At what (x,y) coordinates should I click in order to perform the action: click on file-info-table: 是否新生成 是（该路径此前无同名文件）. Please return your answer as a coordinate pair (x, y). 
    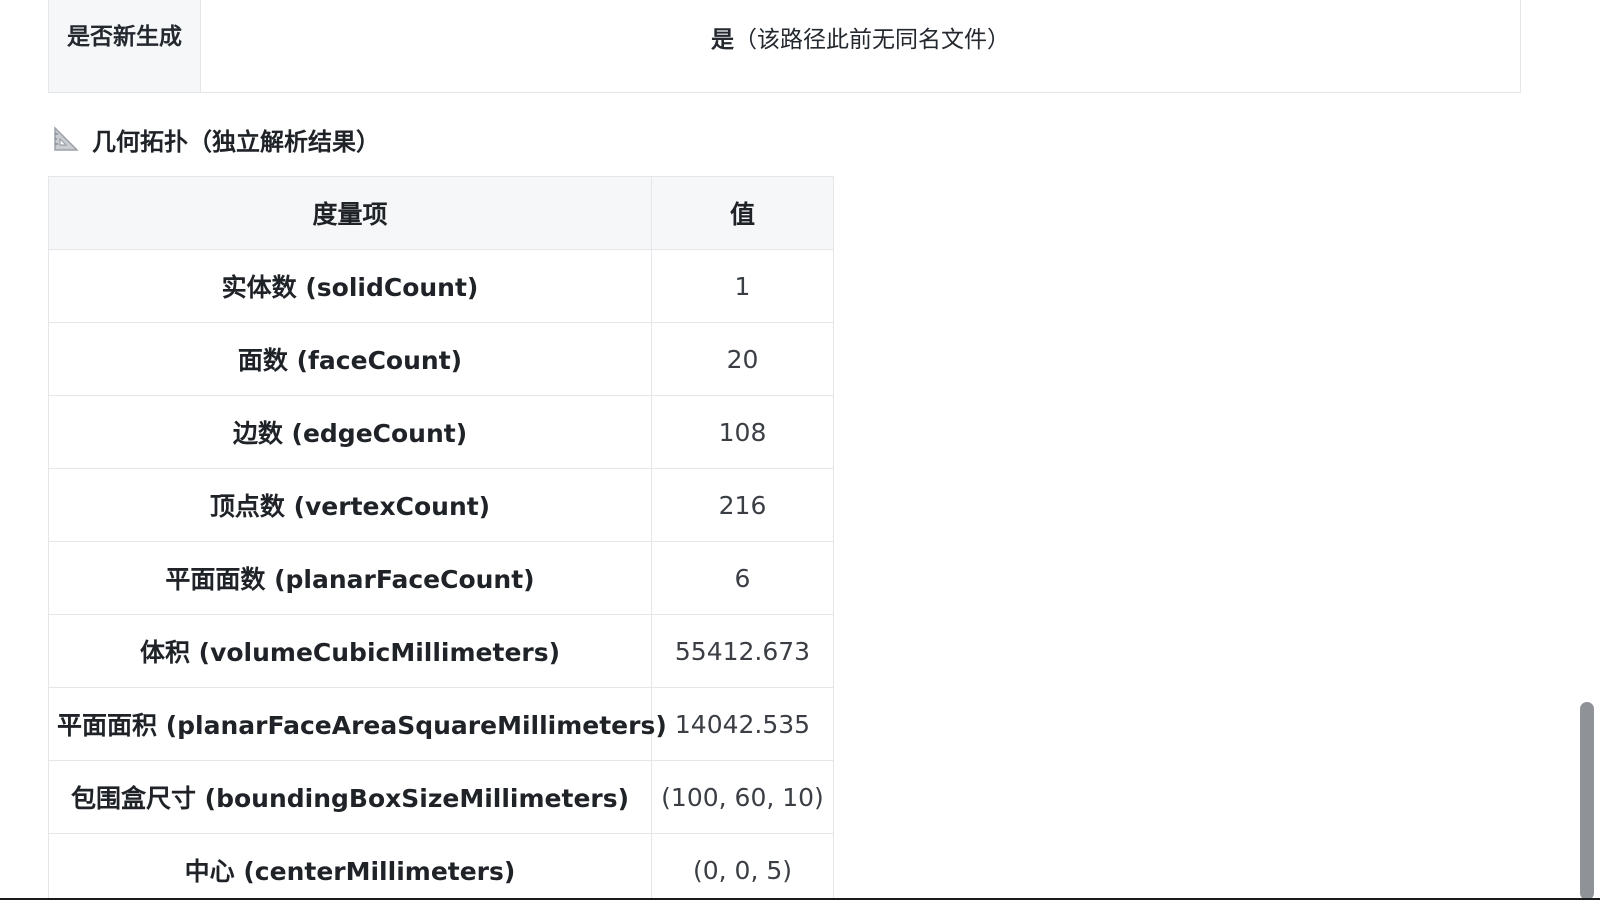
    Looking at the image, I should click on (784, 46).